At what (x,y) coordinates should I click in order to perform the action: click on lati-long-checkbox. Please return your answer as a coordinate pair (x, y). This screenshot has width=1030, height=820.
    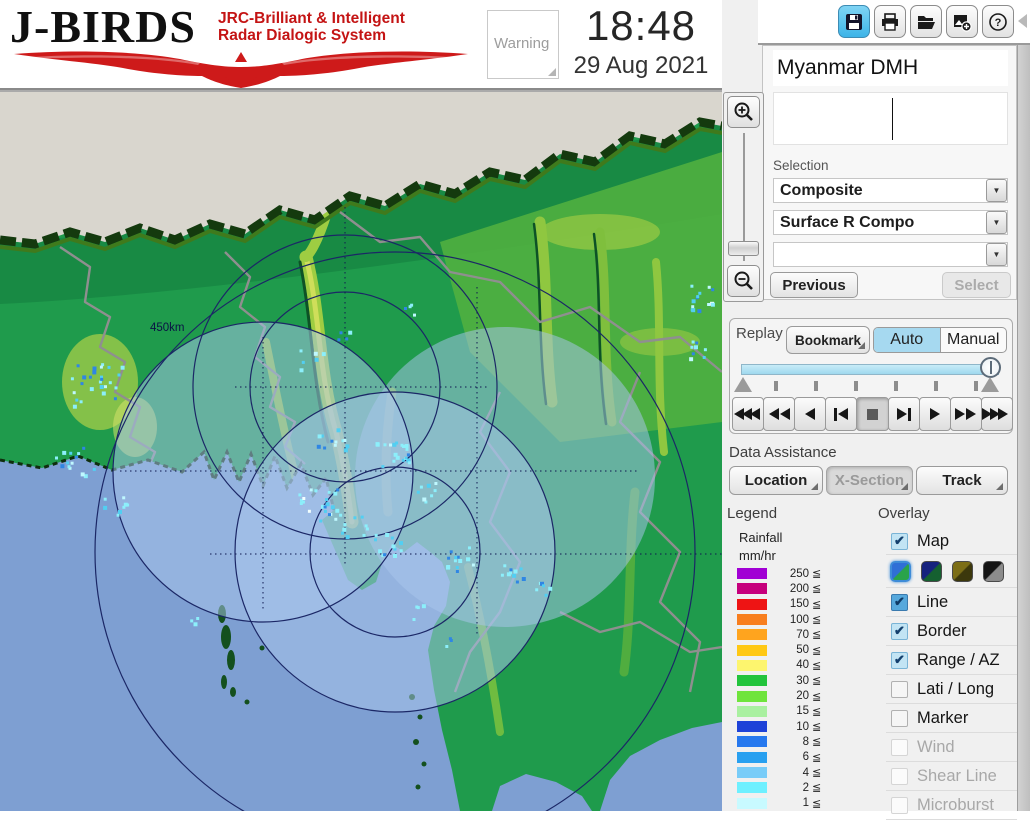
    Looking at the image, I should click on (899, 689).